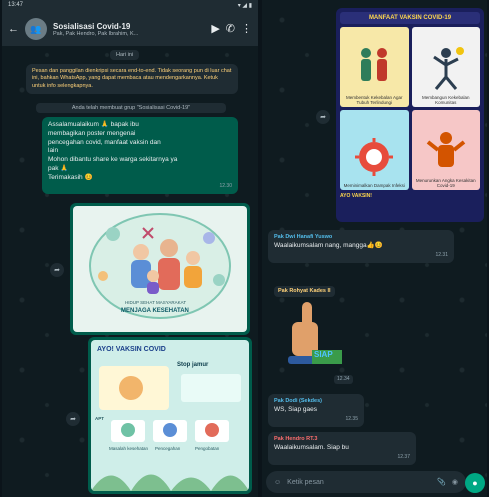  Describe the element at coordinates (170, 428) in the screenshot. I see `poster2-graphics` at that location.